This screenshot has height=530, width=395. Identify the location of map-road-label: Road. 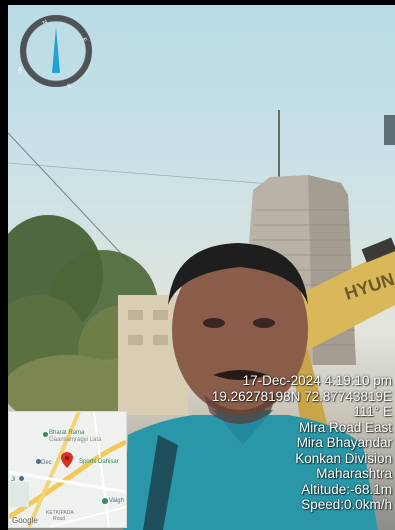
(59, 519).